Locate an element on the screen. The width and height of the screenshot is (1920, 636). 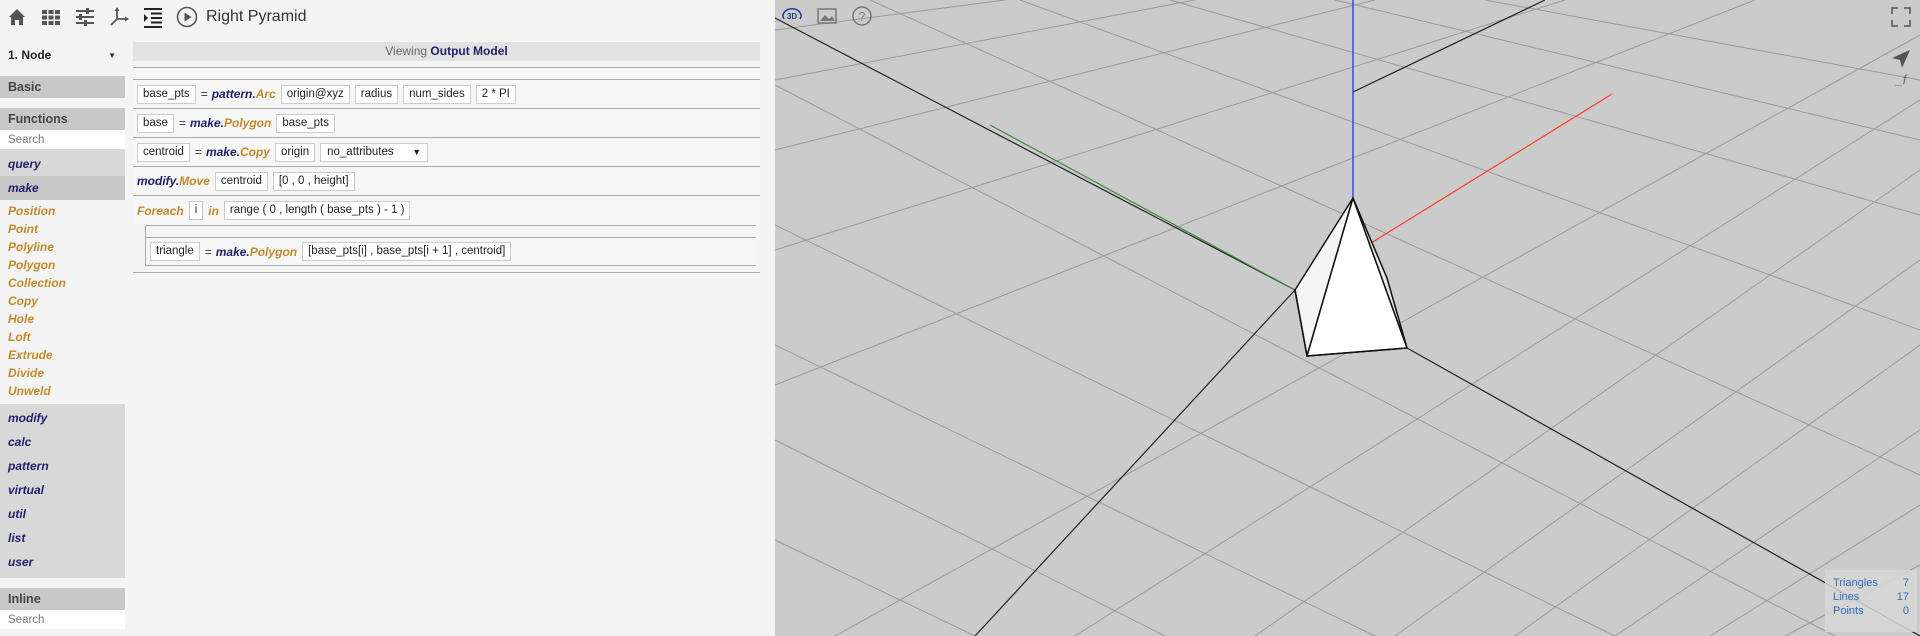
viewing-bar: Viewing Output Model is located at coordinates (446, 51).